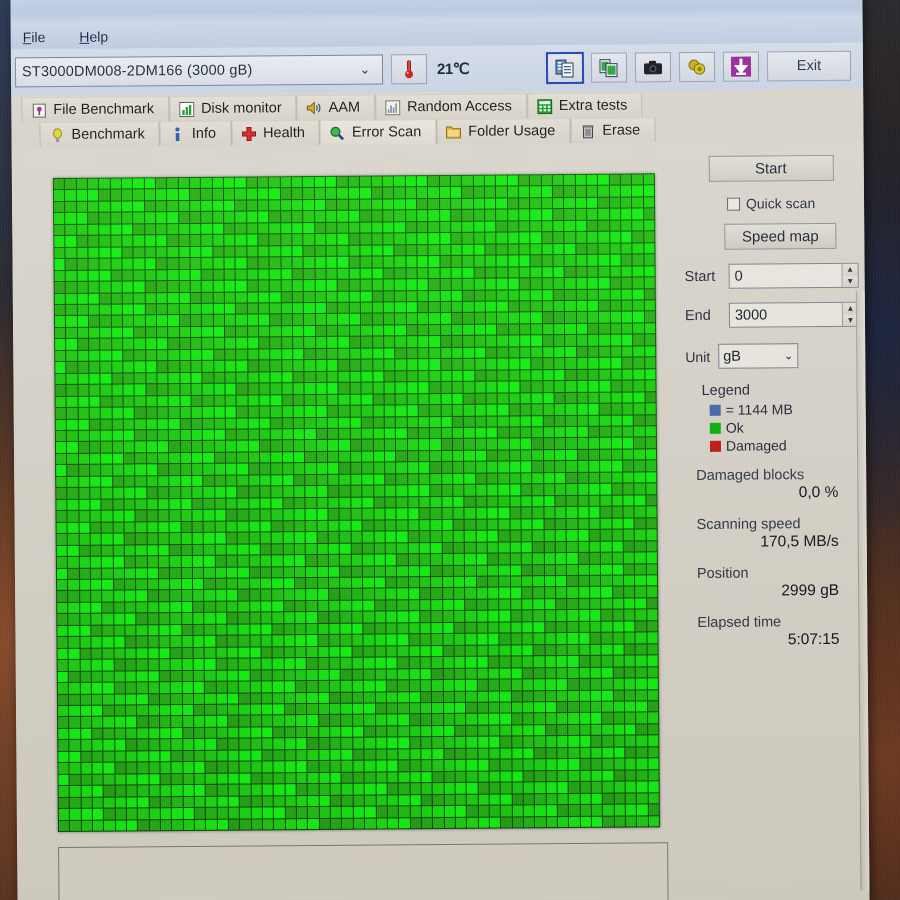 This screenshot has width=900, height=900. What do you see at coordinates (758, 356) in the screenshot?
I see `unit-select: gB ⌄` at bounding box center [758, 356].